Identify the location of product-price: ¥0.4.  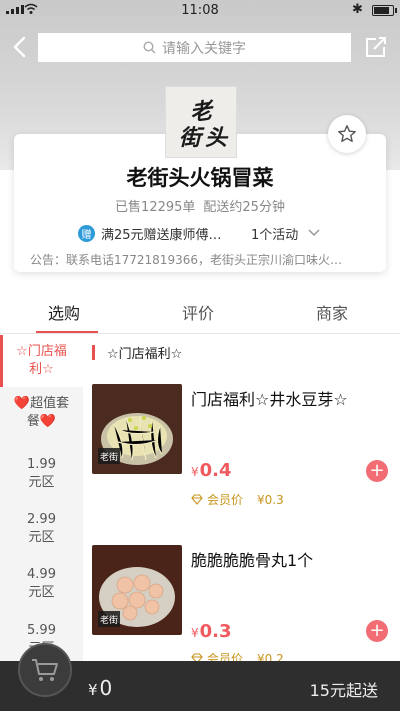
(211, 470).